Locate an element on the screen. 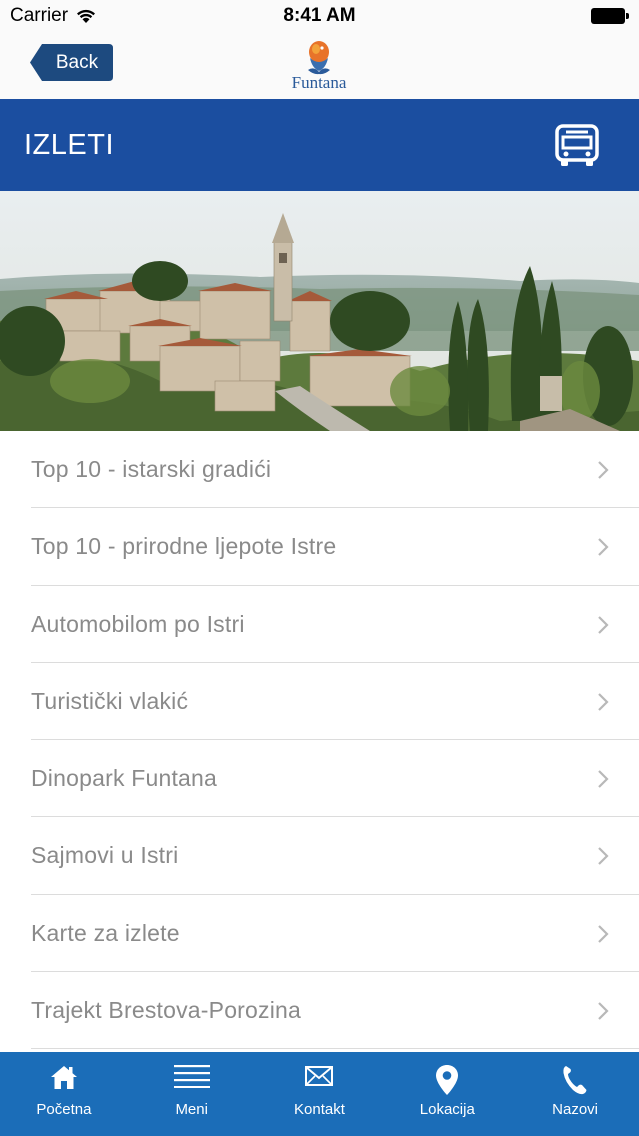  tab-call: Nazovi is located at coordinates (575, 1094).